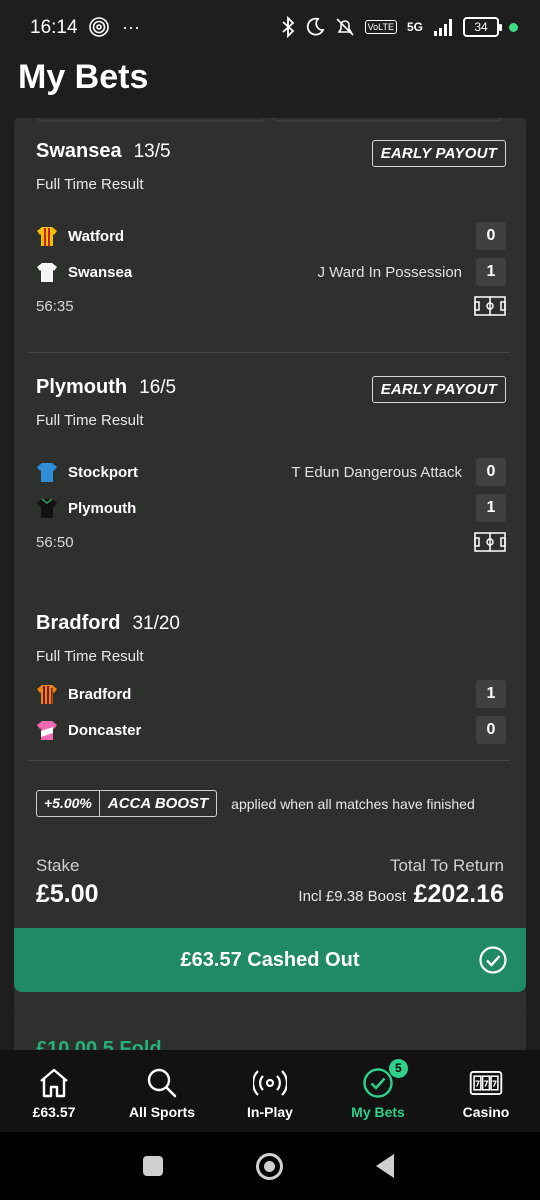 The height and width of the screenshot is (1200, 540). I want to click on live-commentary: T Edun Dangerous Attack, so click(376, 472).